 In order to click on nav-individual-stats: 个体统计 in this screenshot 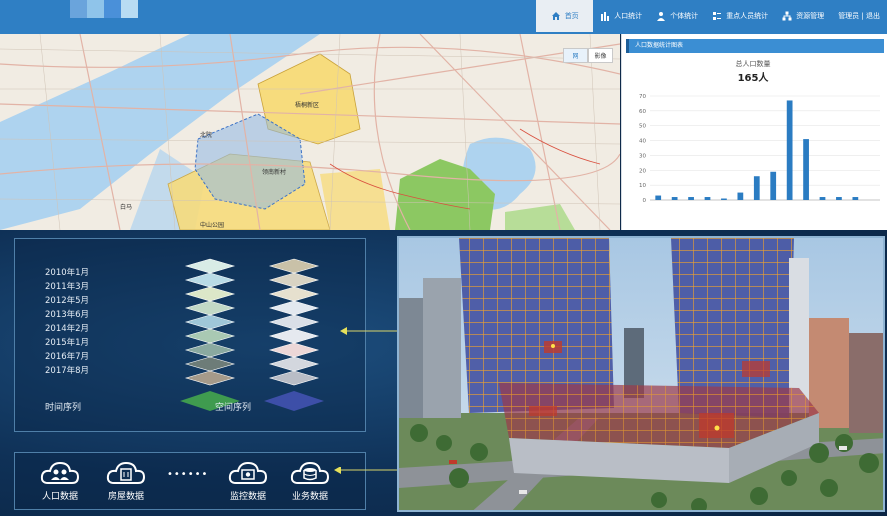, I will do `click(677, 16)`.